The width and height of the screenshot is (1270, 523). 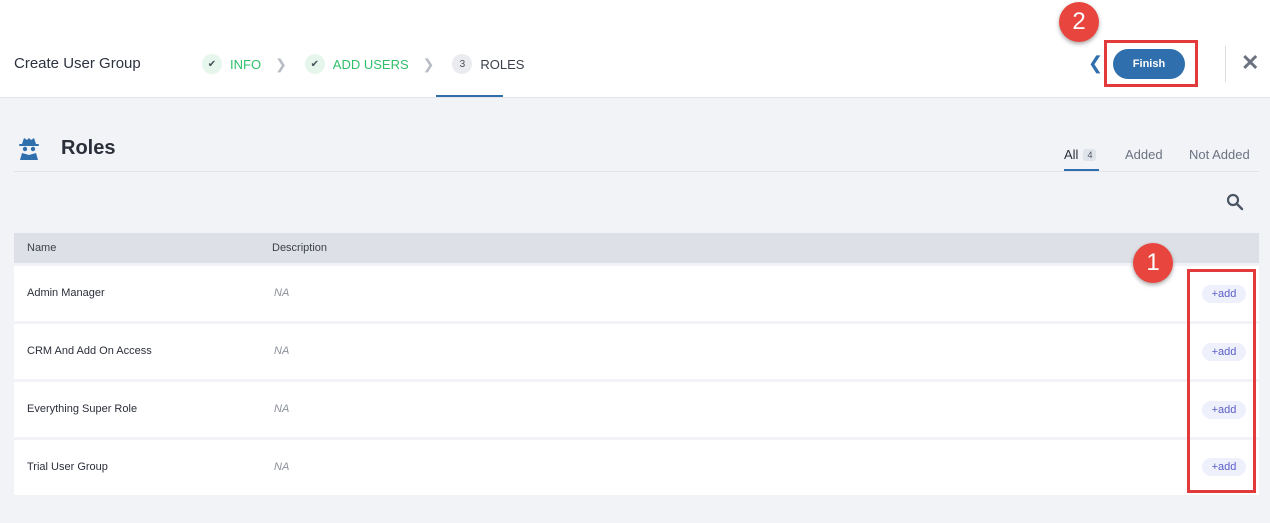 I want to click on active-step-indicator, so click(x=469, y=96).